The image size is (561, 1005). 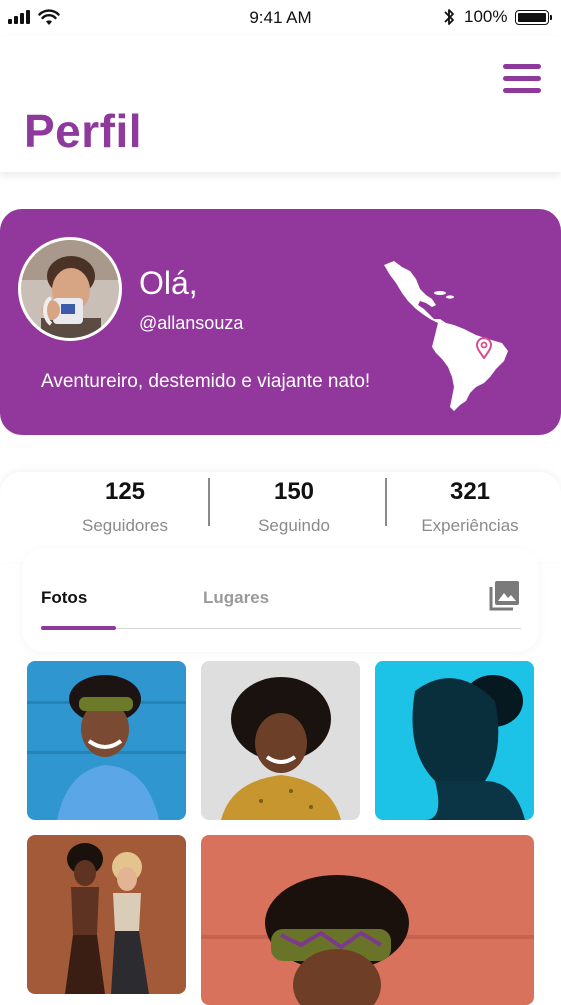 What do you see at coordinates (78, 628) in the screenshot?
I see `active-tab-indicator` at bounding box center [78, 628].